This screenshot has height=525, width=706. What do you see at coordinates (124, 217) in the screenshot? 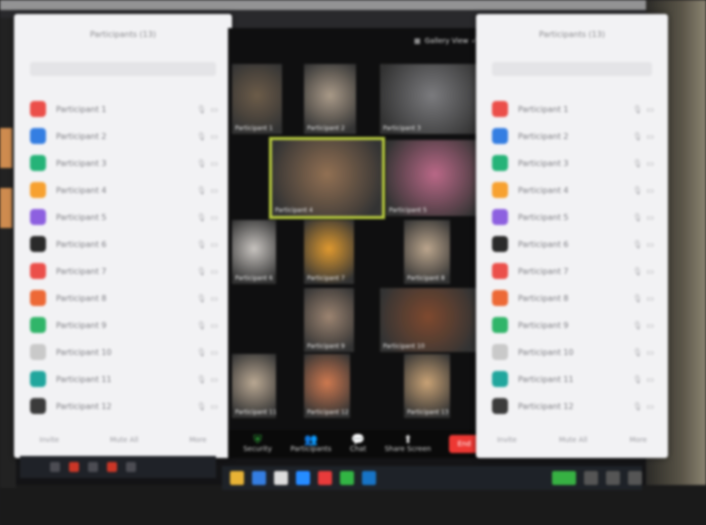
I see `participant-row: Participant 5 🎙 ▭` at bounding box center [124, 217].